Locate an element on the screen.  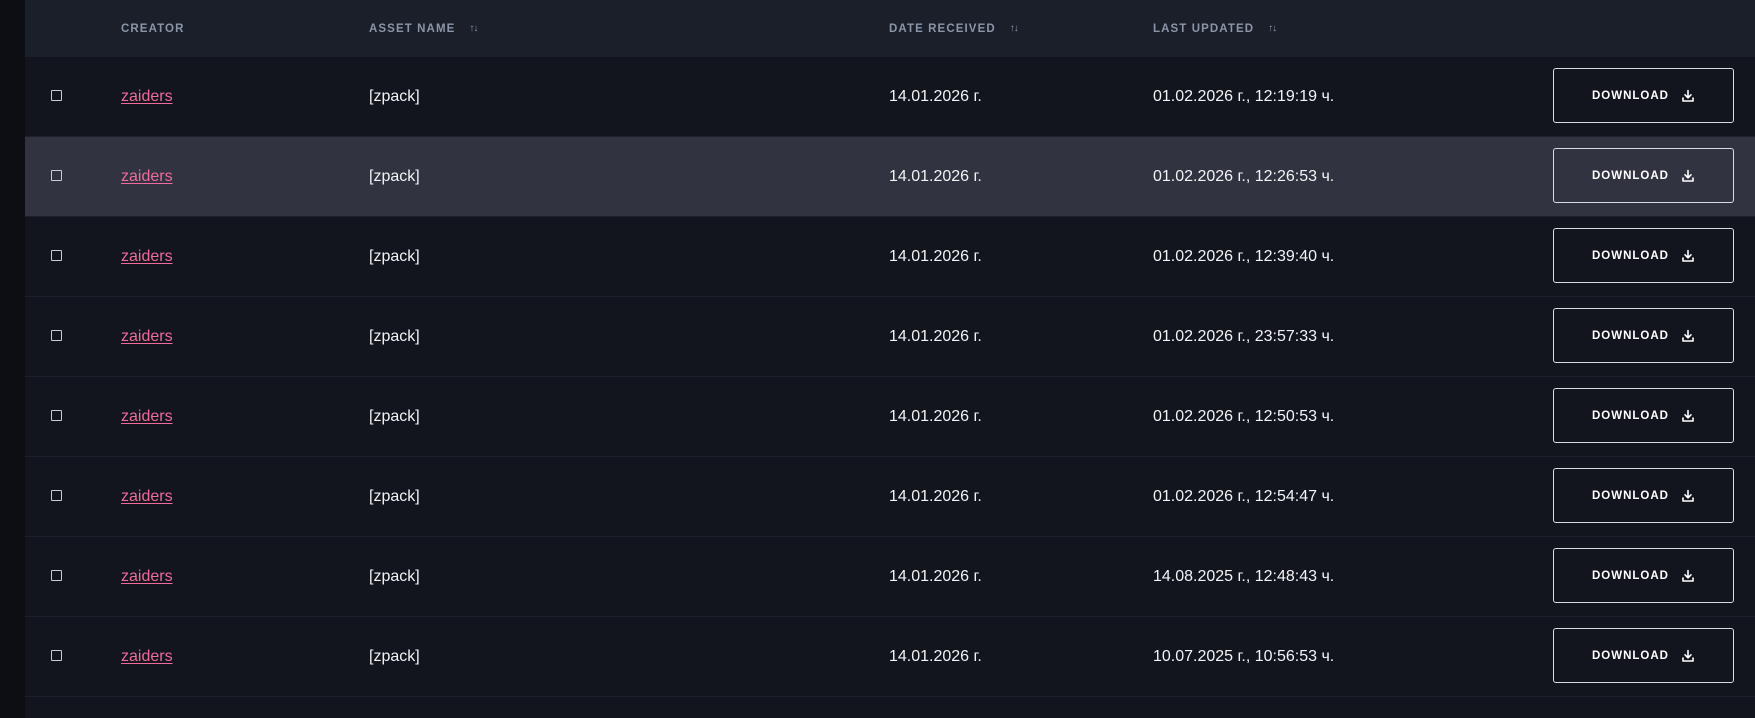
last-updated: 01.02.2026 г., 12:26:53 ч. is located at coordinates (1244, 176).